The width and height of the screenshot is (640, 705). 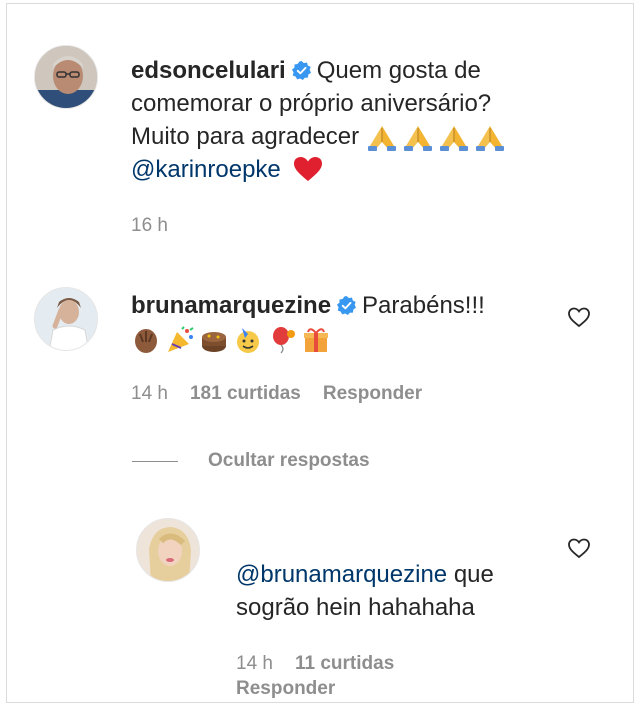 I want to click on reply-meta: 14 h 11 curtidas, so click(x=326, y=664).